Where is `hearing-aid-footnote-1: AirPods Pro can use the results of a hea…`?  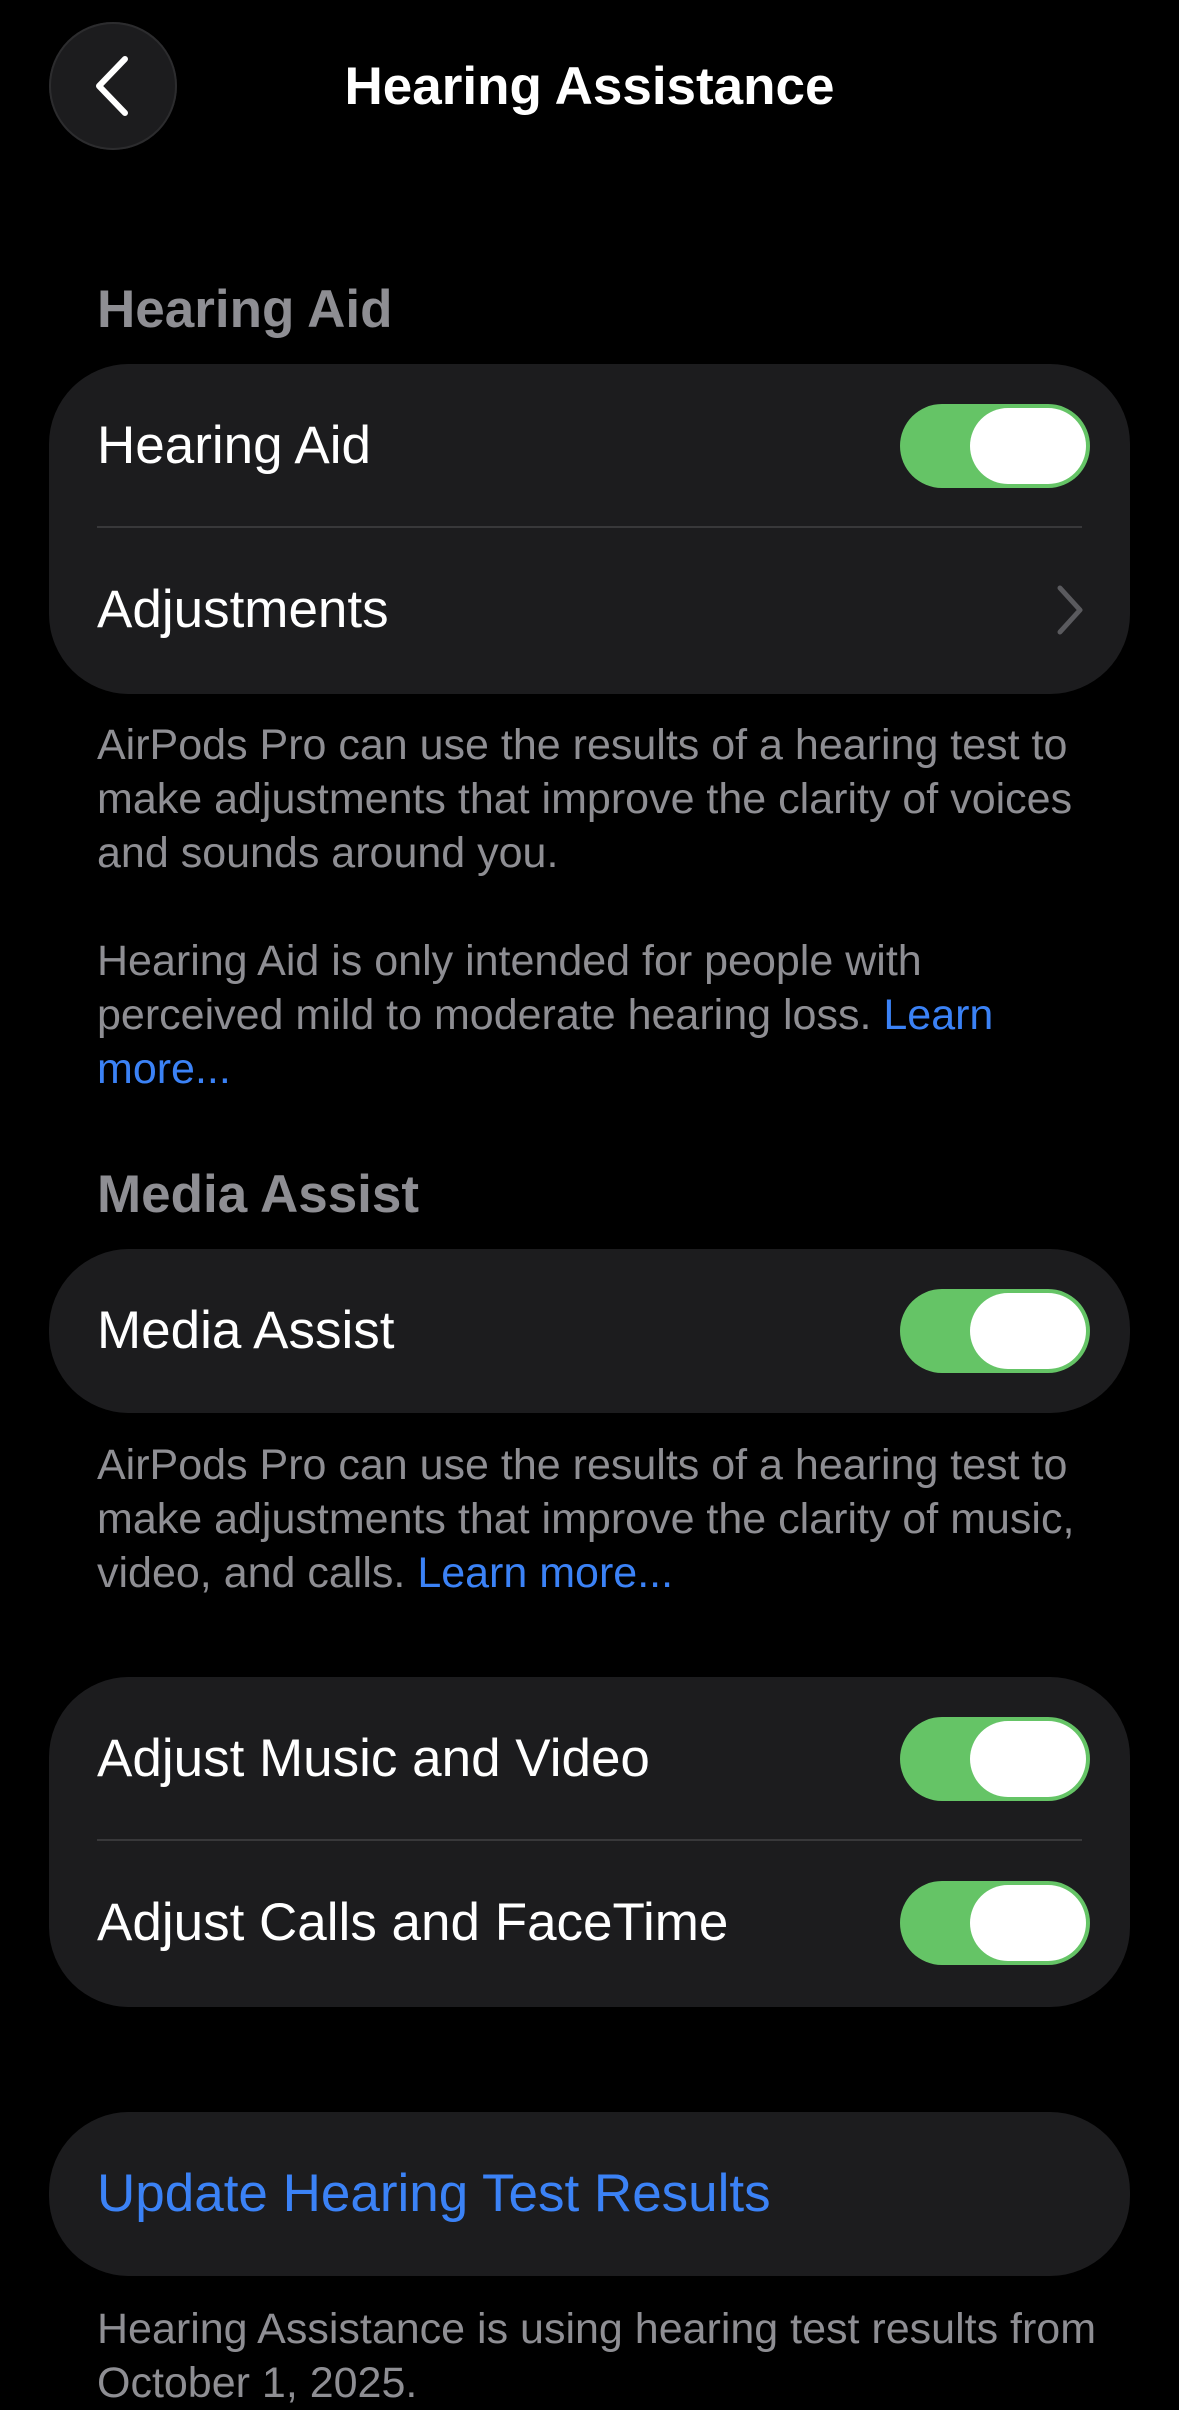
hearing-aid-footnote-1: AirPods Pro can use the results of a hea… is located at coordinates (585, 799).